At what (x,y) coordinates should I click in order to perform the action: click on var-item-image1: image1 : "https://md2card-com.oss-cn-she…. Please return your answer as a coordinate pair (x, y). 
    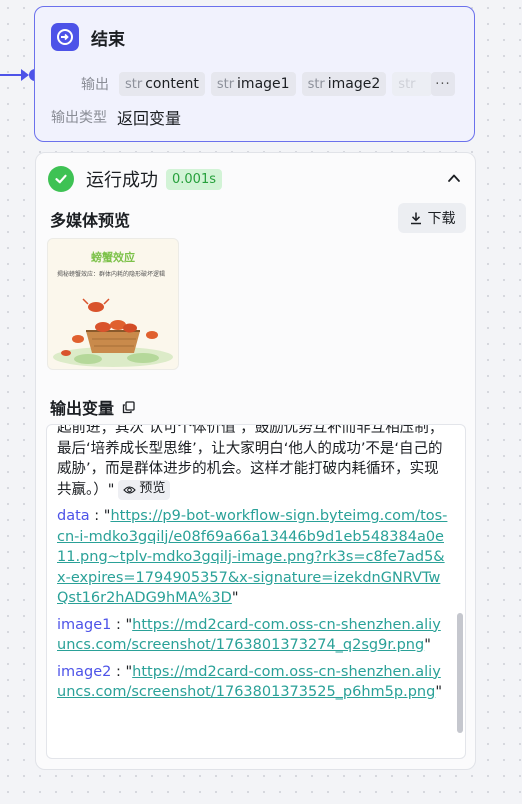
    Looking at the image, I should click on (253, 635).